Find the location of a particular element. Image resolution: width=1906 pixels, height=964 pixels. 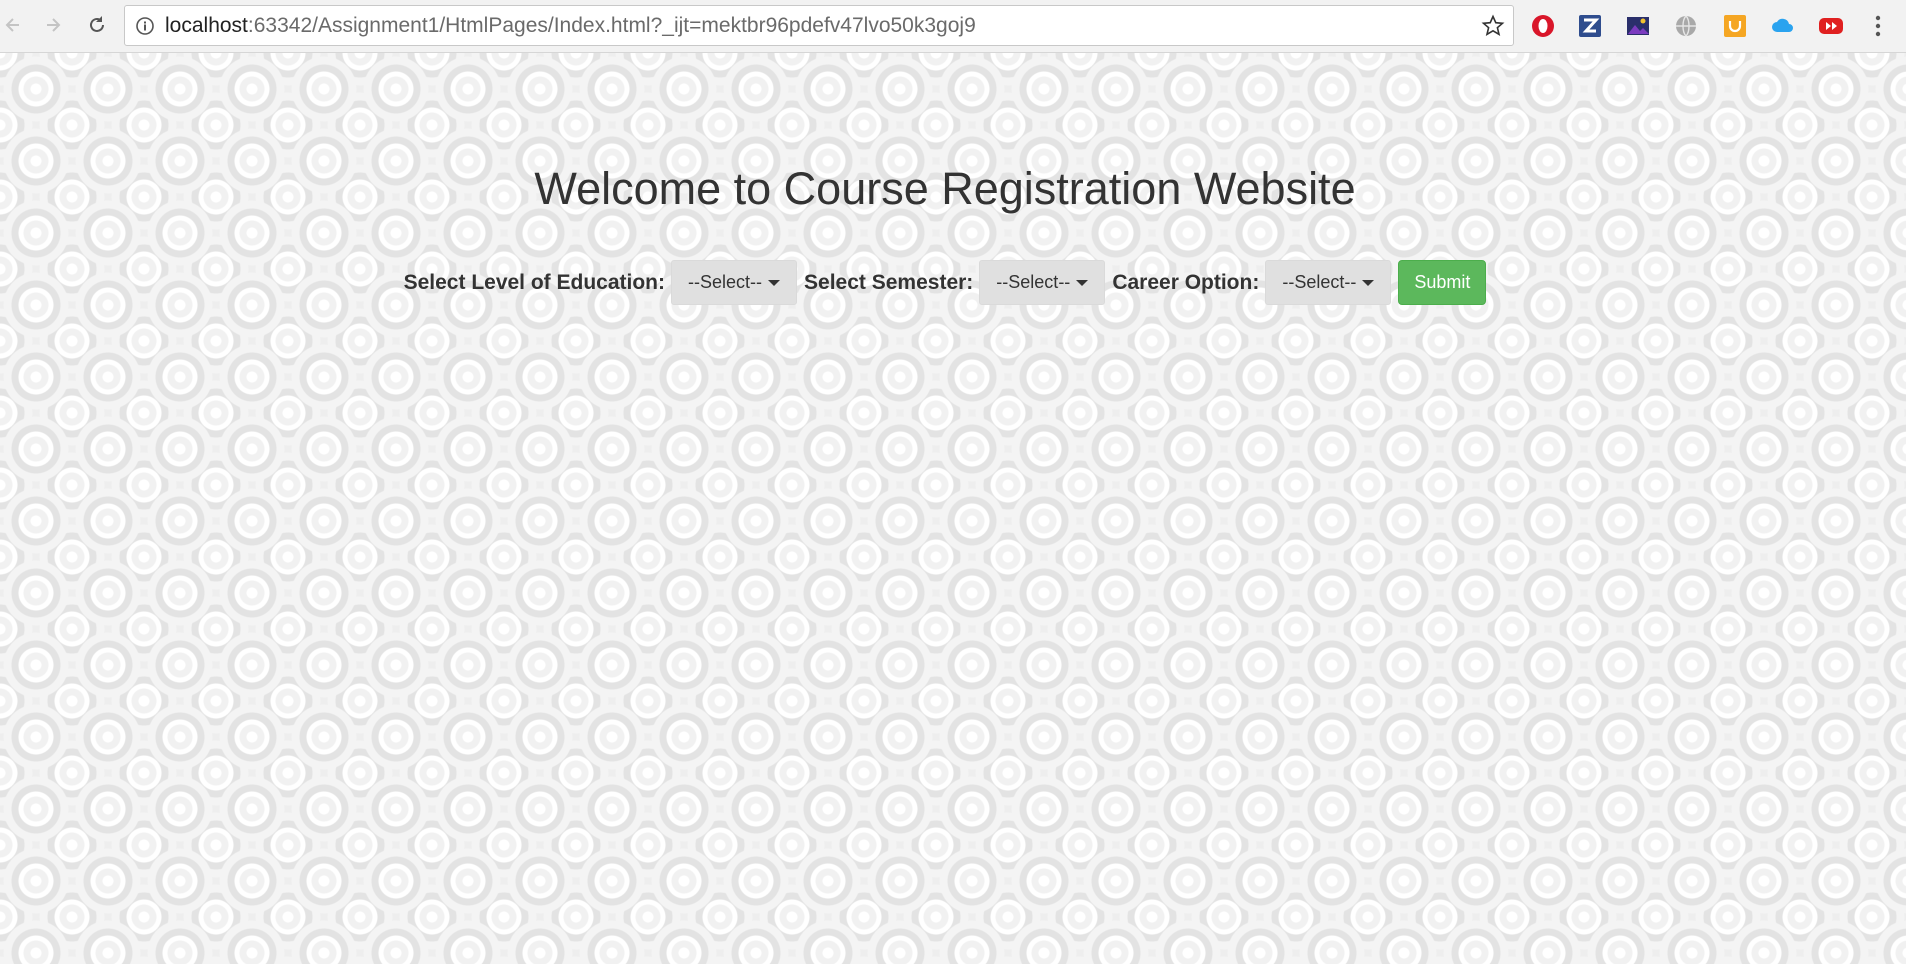

bookmark-star-icon is located at coordinates (1493, 26).